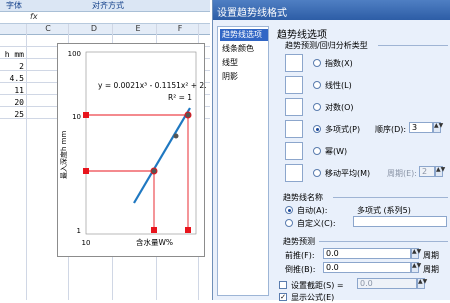 The width and height of the screenshot is (450, 303). What do you see at coordinates (244, 49) in the screenshot?
I see `nav-item-line-color: 线条颜色` at bounding box center [244, 49].